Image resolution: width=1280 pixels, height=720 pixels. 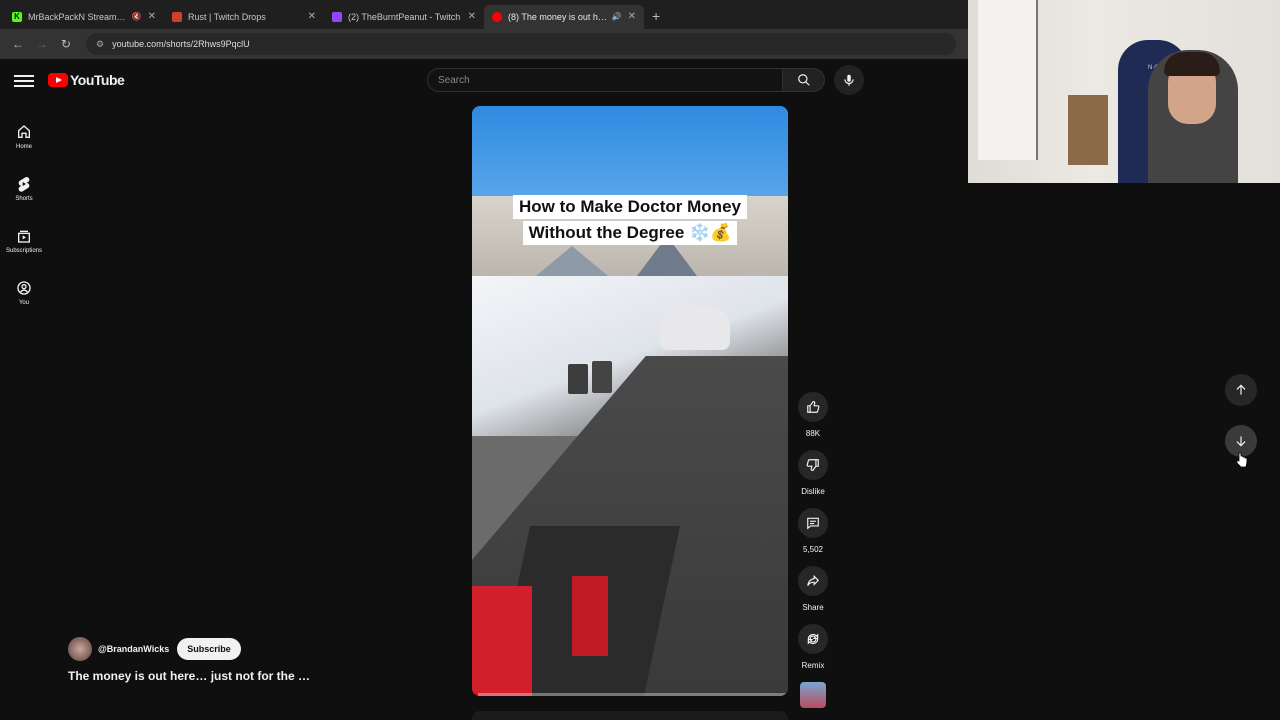 I want to click on speaker-icon: 🔊, so click(x=617, y=16).